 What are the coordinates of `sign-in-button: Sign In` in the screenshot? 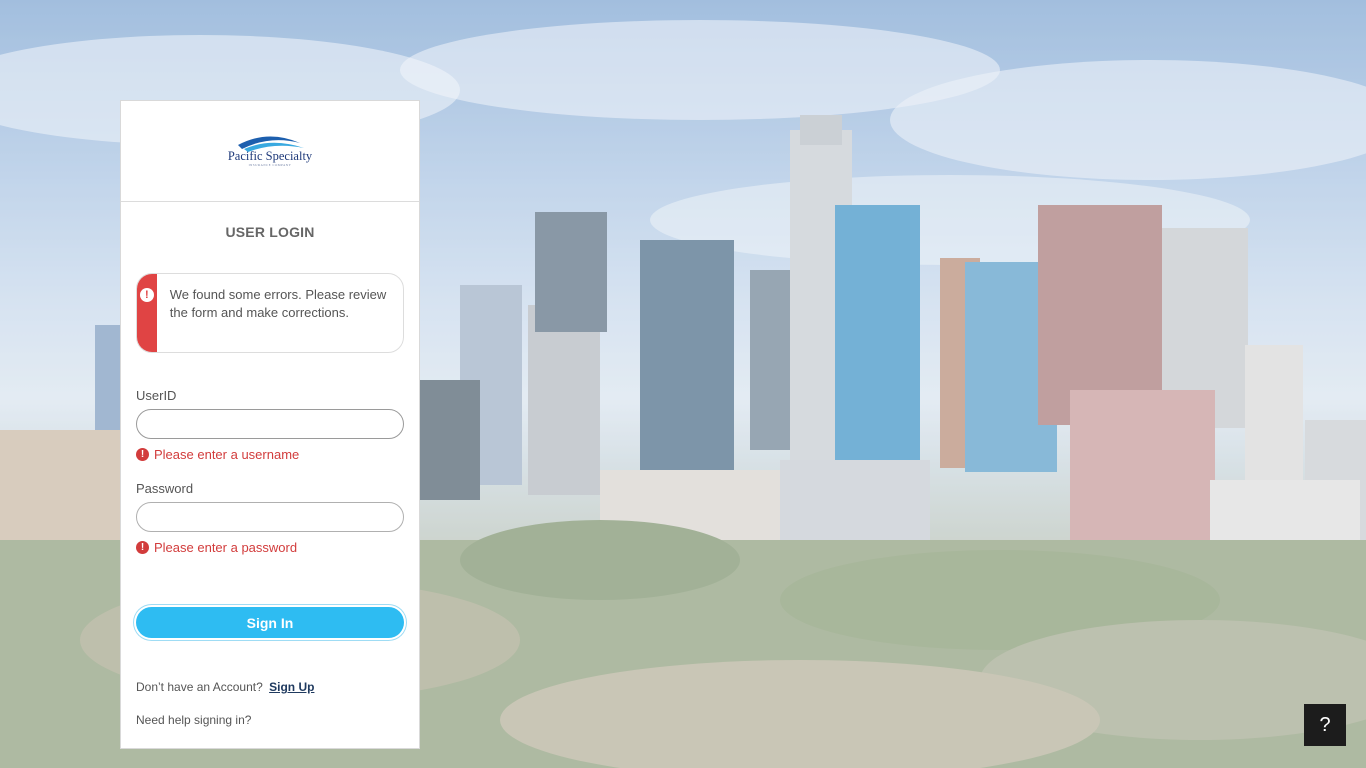 It's located at (270, 622).